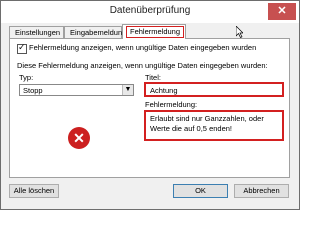 The height and width of the screenshot is (240, 320). I want to click on tab-eingabemeldung: Eingabemeldung, so click(95, 32).